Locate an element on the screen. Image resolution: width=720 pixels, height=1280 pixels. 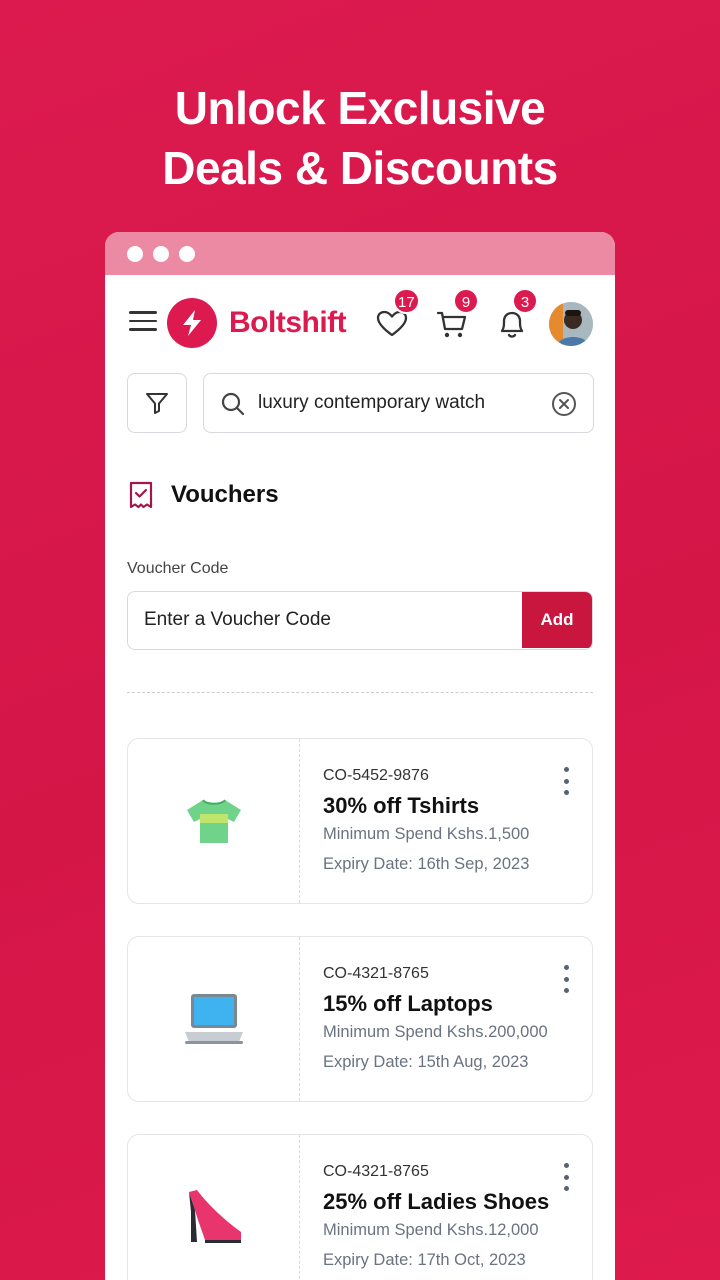
vouchers-heading: Vouchers is located at coordinates (203, 495).